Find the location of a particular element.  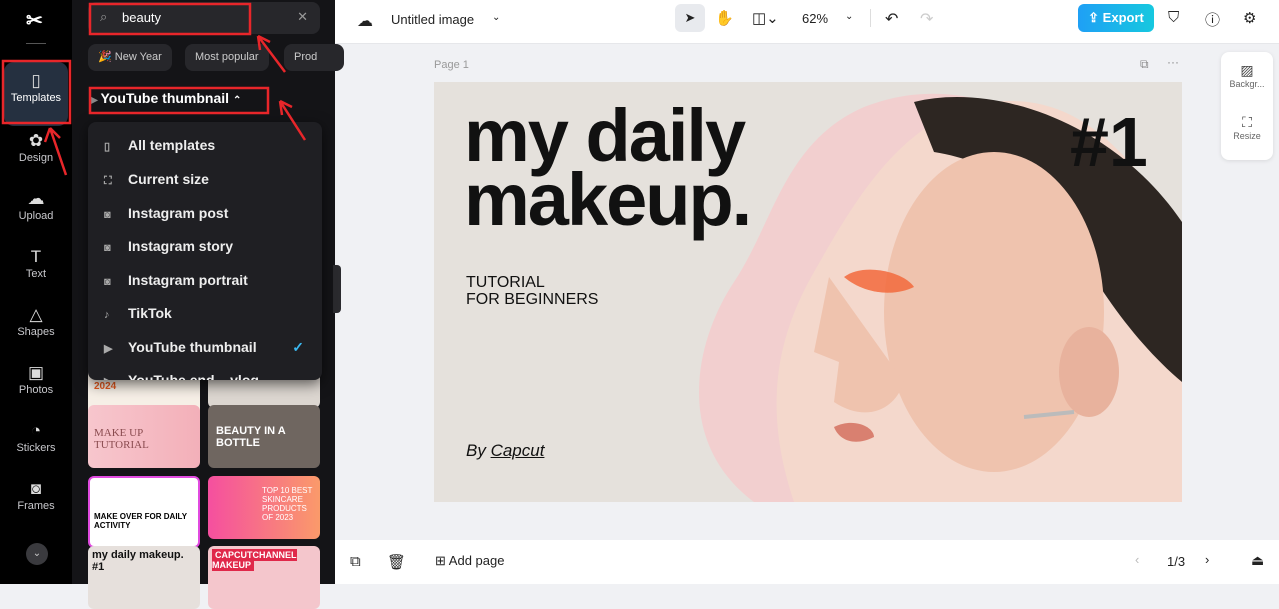

rail-photos: ▣ Photos is located at coordinates (36, 384).